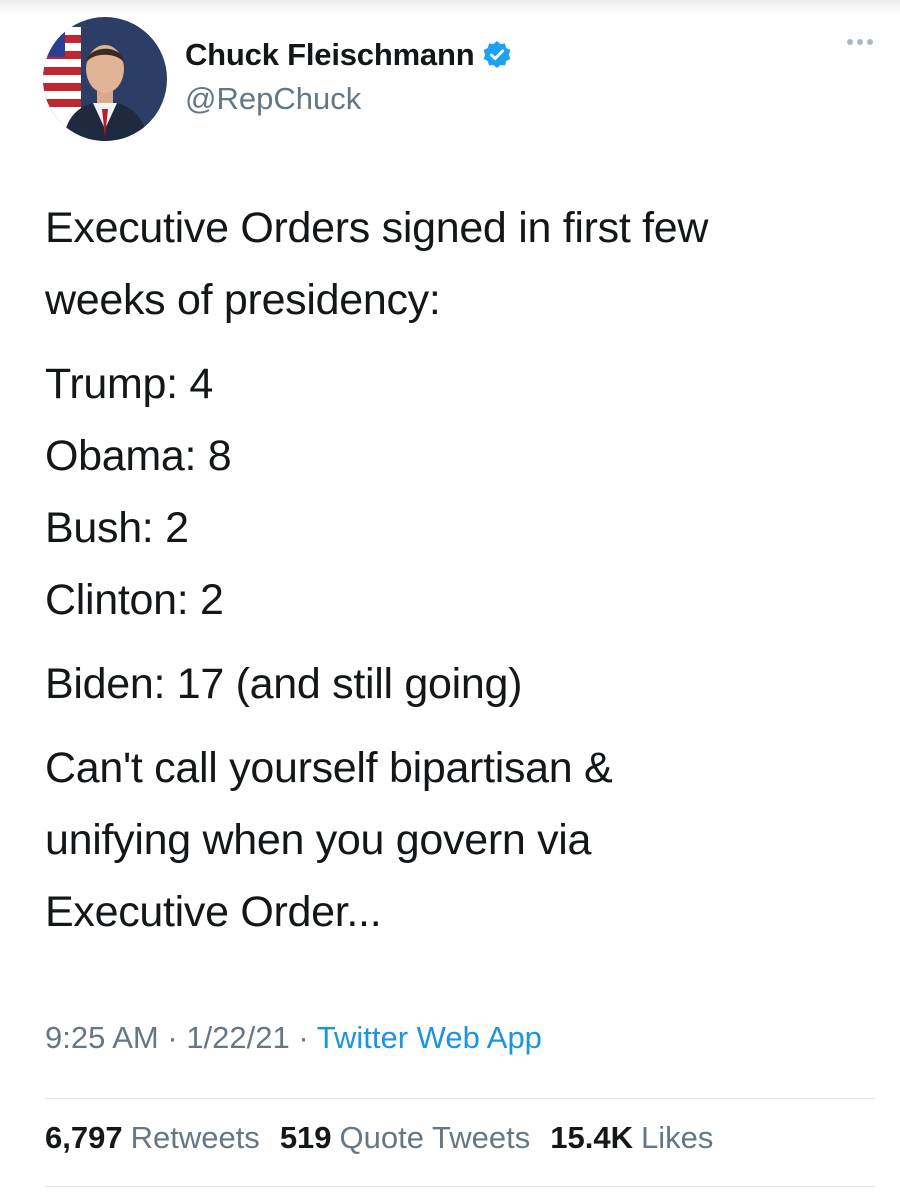 The height and width of the screenshot is (1200, 900). Describe the element at coordinates (330, 55) in the screenshot. I see `display-name: Chuck Fleischmann` at that location.